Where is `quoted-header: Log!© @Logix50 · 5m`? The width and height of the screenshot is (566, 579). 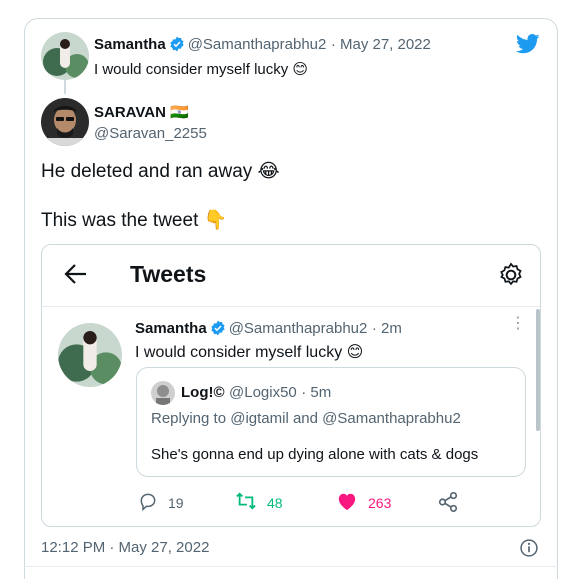
quoted-header: Log!© @Logix50 · 5m is located at coordinates (256, 393).